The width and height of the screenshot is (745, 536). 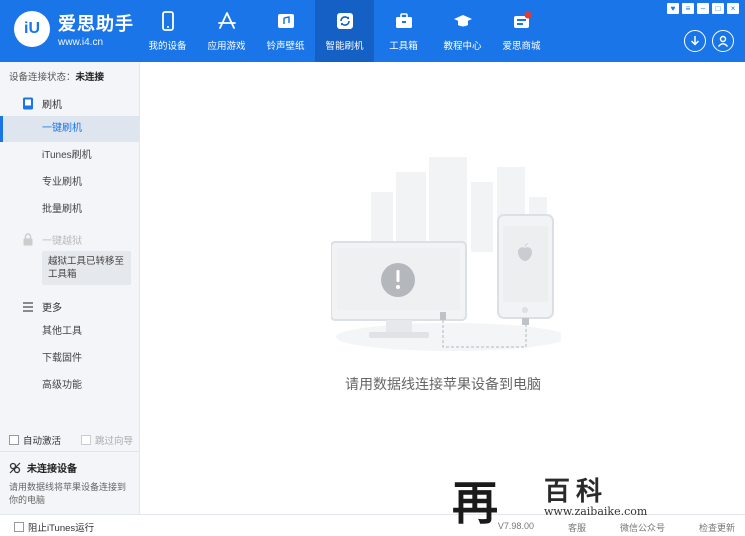 What do you see at coordinates (403, 20) in the screenshot?
I see `toolbox-icon` at bounding box center [403, 20].